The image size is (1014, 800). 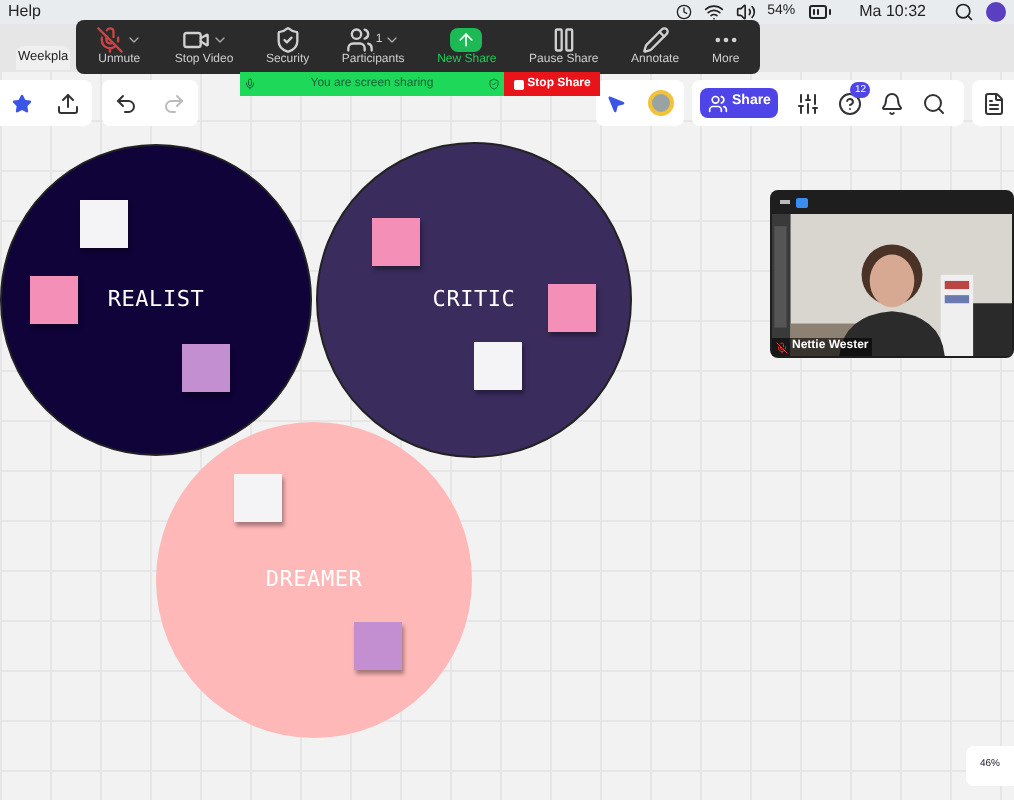 I want to click on circle-label: REALIST, so click(x=156, y=299).